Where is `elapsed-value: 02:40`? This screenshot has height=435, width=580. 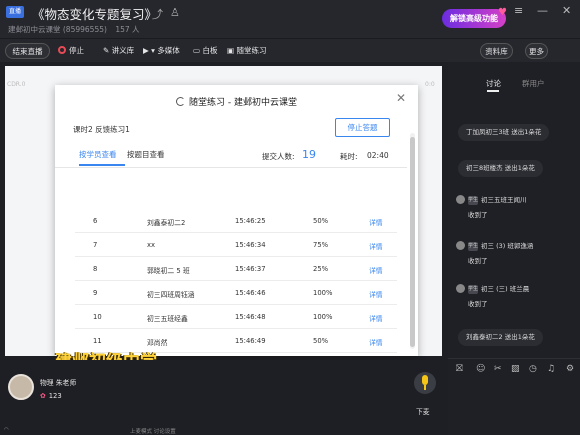
elapsed-value: 02:40 is located at coordinates (378, 155).